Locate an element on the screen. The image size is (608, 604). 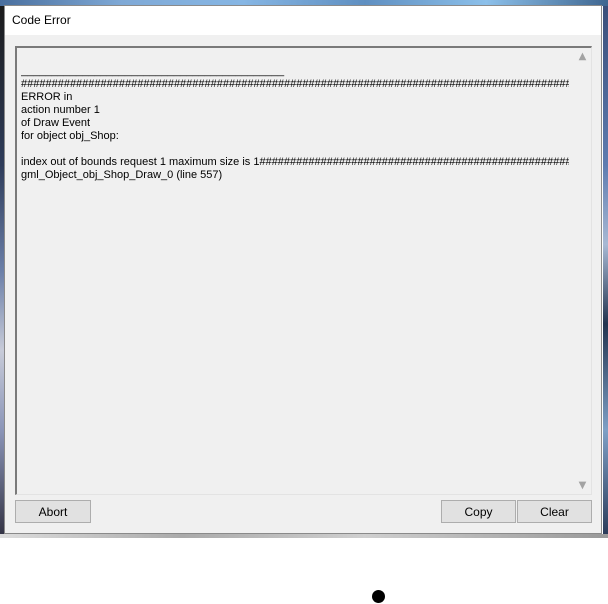
chevron-up-icon: ▲ is located at coordinates (582, 56).